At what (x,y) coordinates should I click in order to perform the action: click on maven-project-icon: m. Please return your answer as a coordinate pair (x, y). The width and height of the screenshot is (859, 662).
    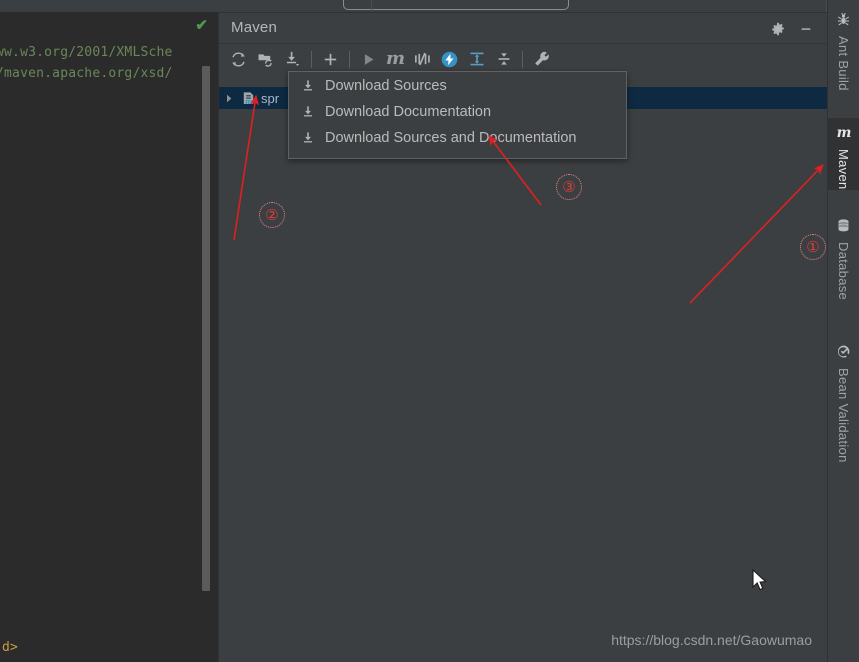
    Looking at the image, I should click on (248, 98).